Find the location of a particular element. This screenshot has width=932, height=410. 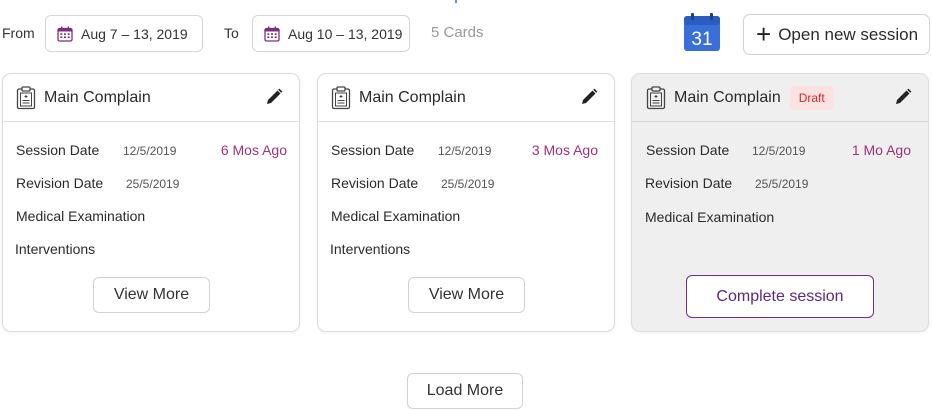

google-calendar-icon: 31 is located at coordinates (702, 32).